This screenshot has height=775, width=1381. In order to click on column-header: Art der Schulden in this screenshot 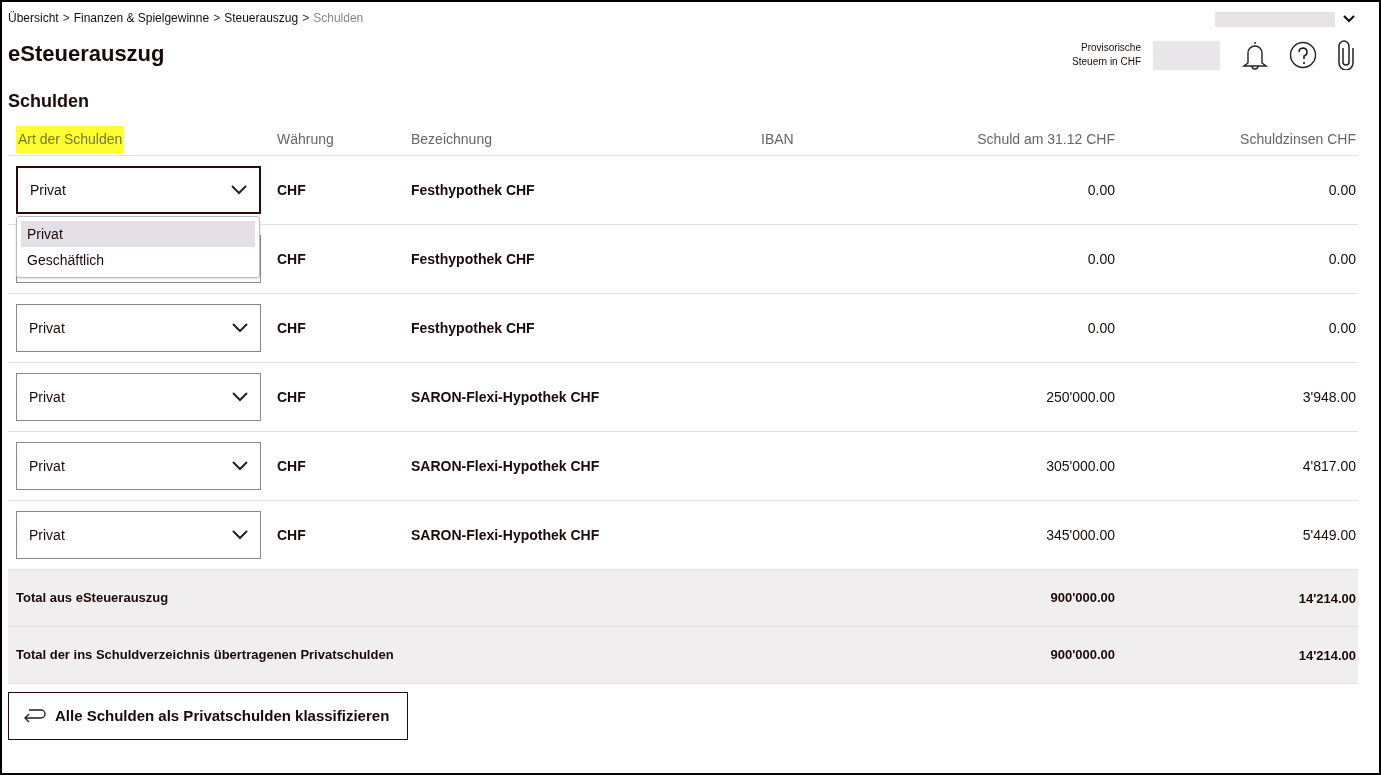, I will do `click(70, 139)`.